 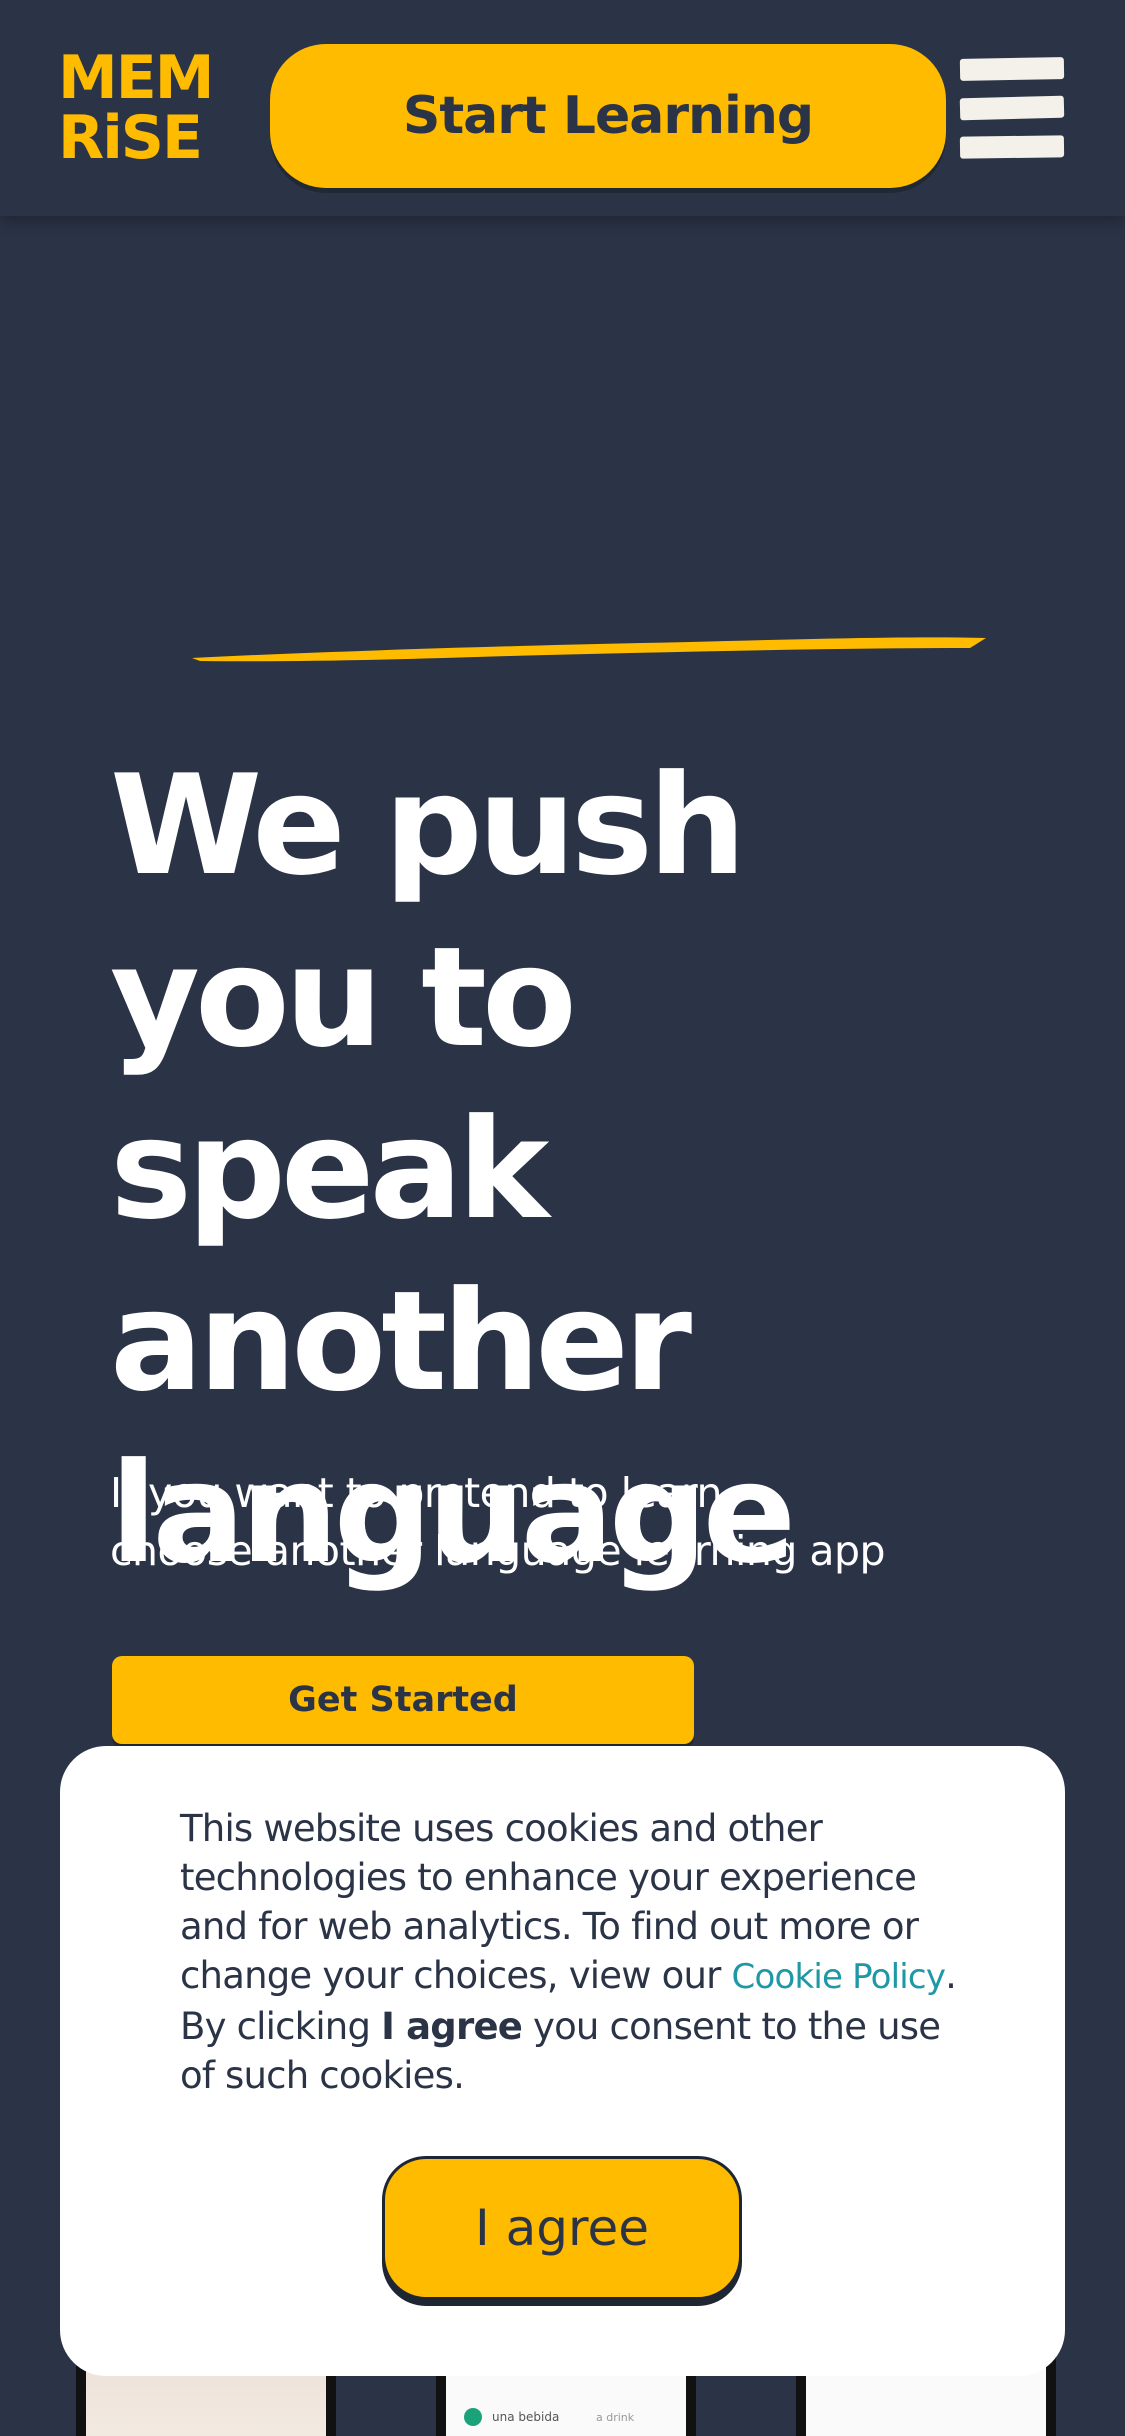 I want to click on site-header: MEM RiSE Start Learning, so click(x=562, y=108).